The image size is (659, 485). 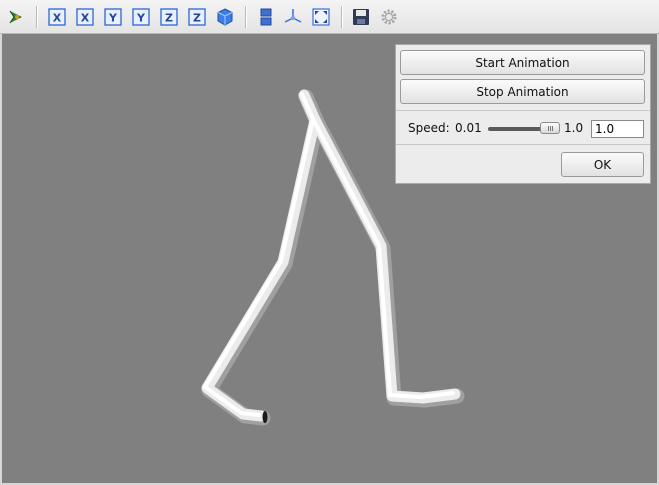 I want to click on speed-max-label: 1.0, so click(x=574, y=128).